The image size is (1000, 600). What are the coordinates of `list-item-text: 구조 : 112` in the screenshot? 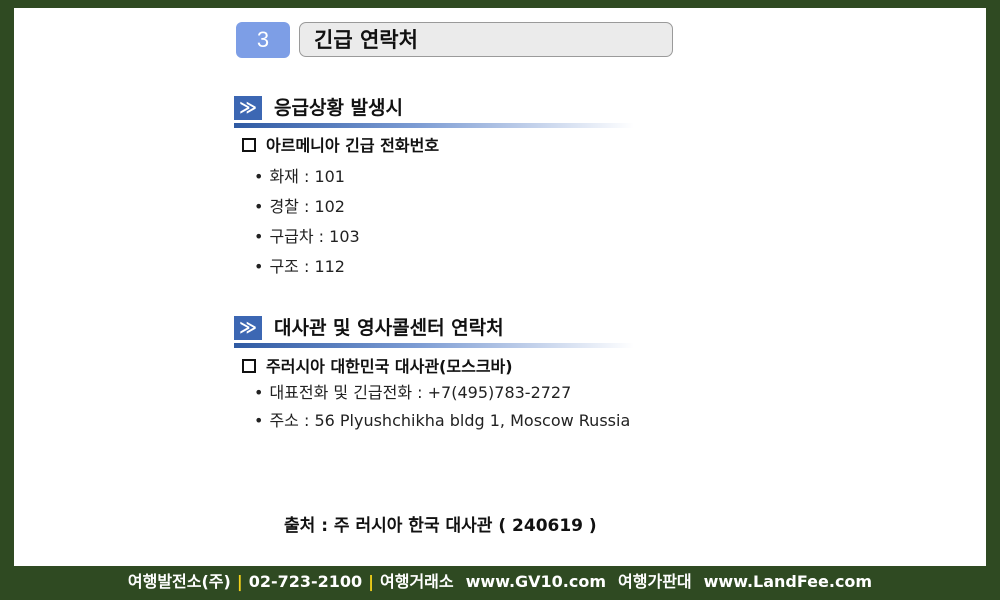 It's located at (307, 266).